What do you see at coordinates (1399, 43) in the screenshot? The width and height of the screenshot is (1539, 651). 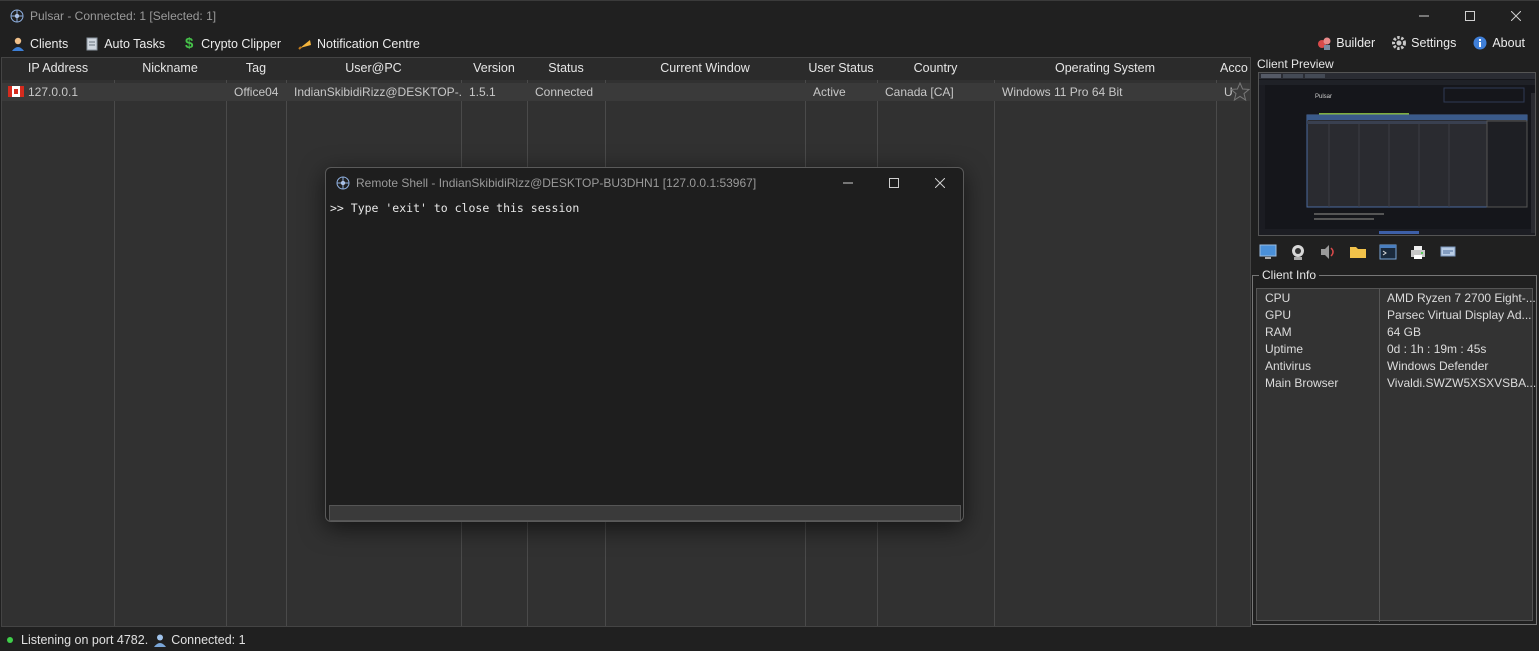 I see `gear-icon` at bounding box center [1399, 43].